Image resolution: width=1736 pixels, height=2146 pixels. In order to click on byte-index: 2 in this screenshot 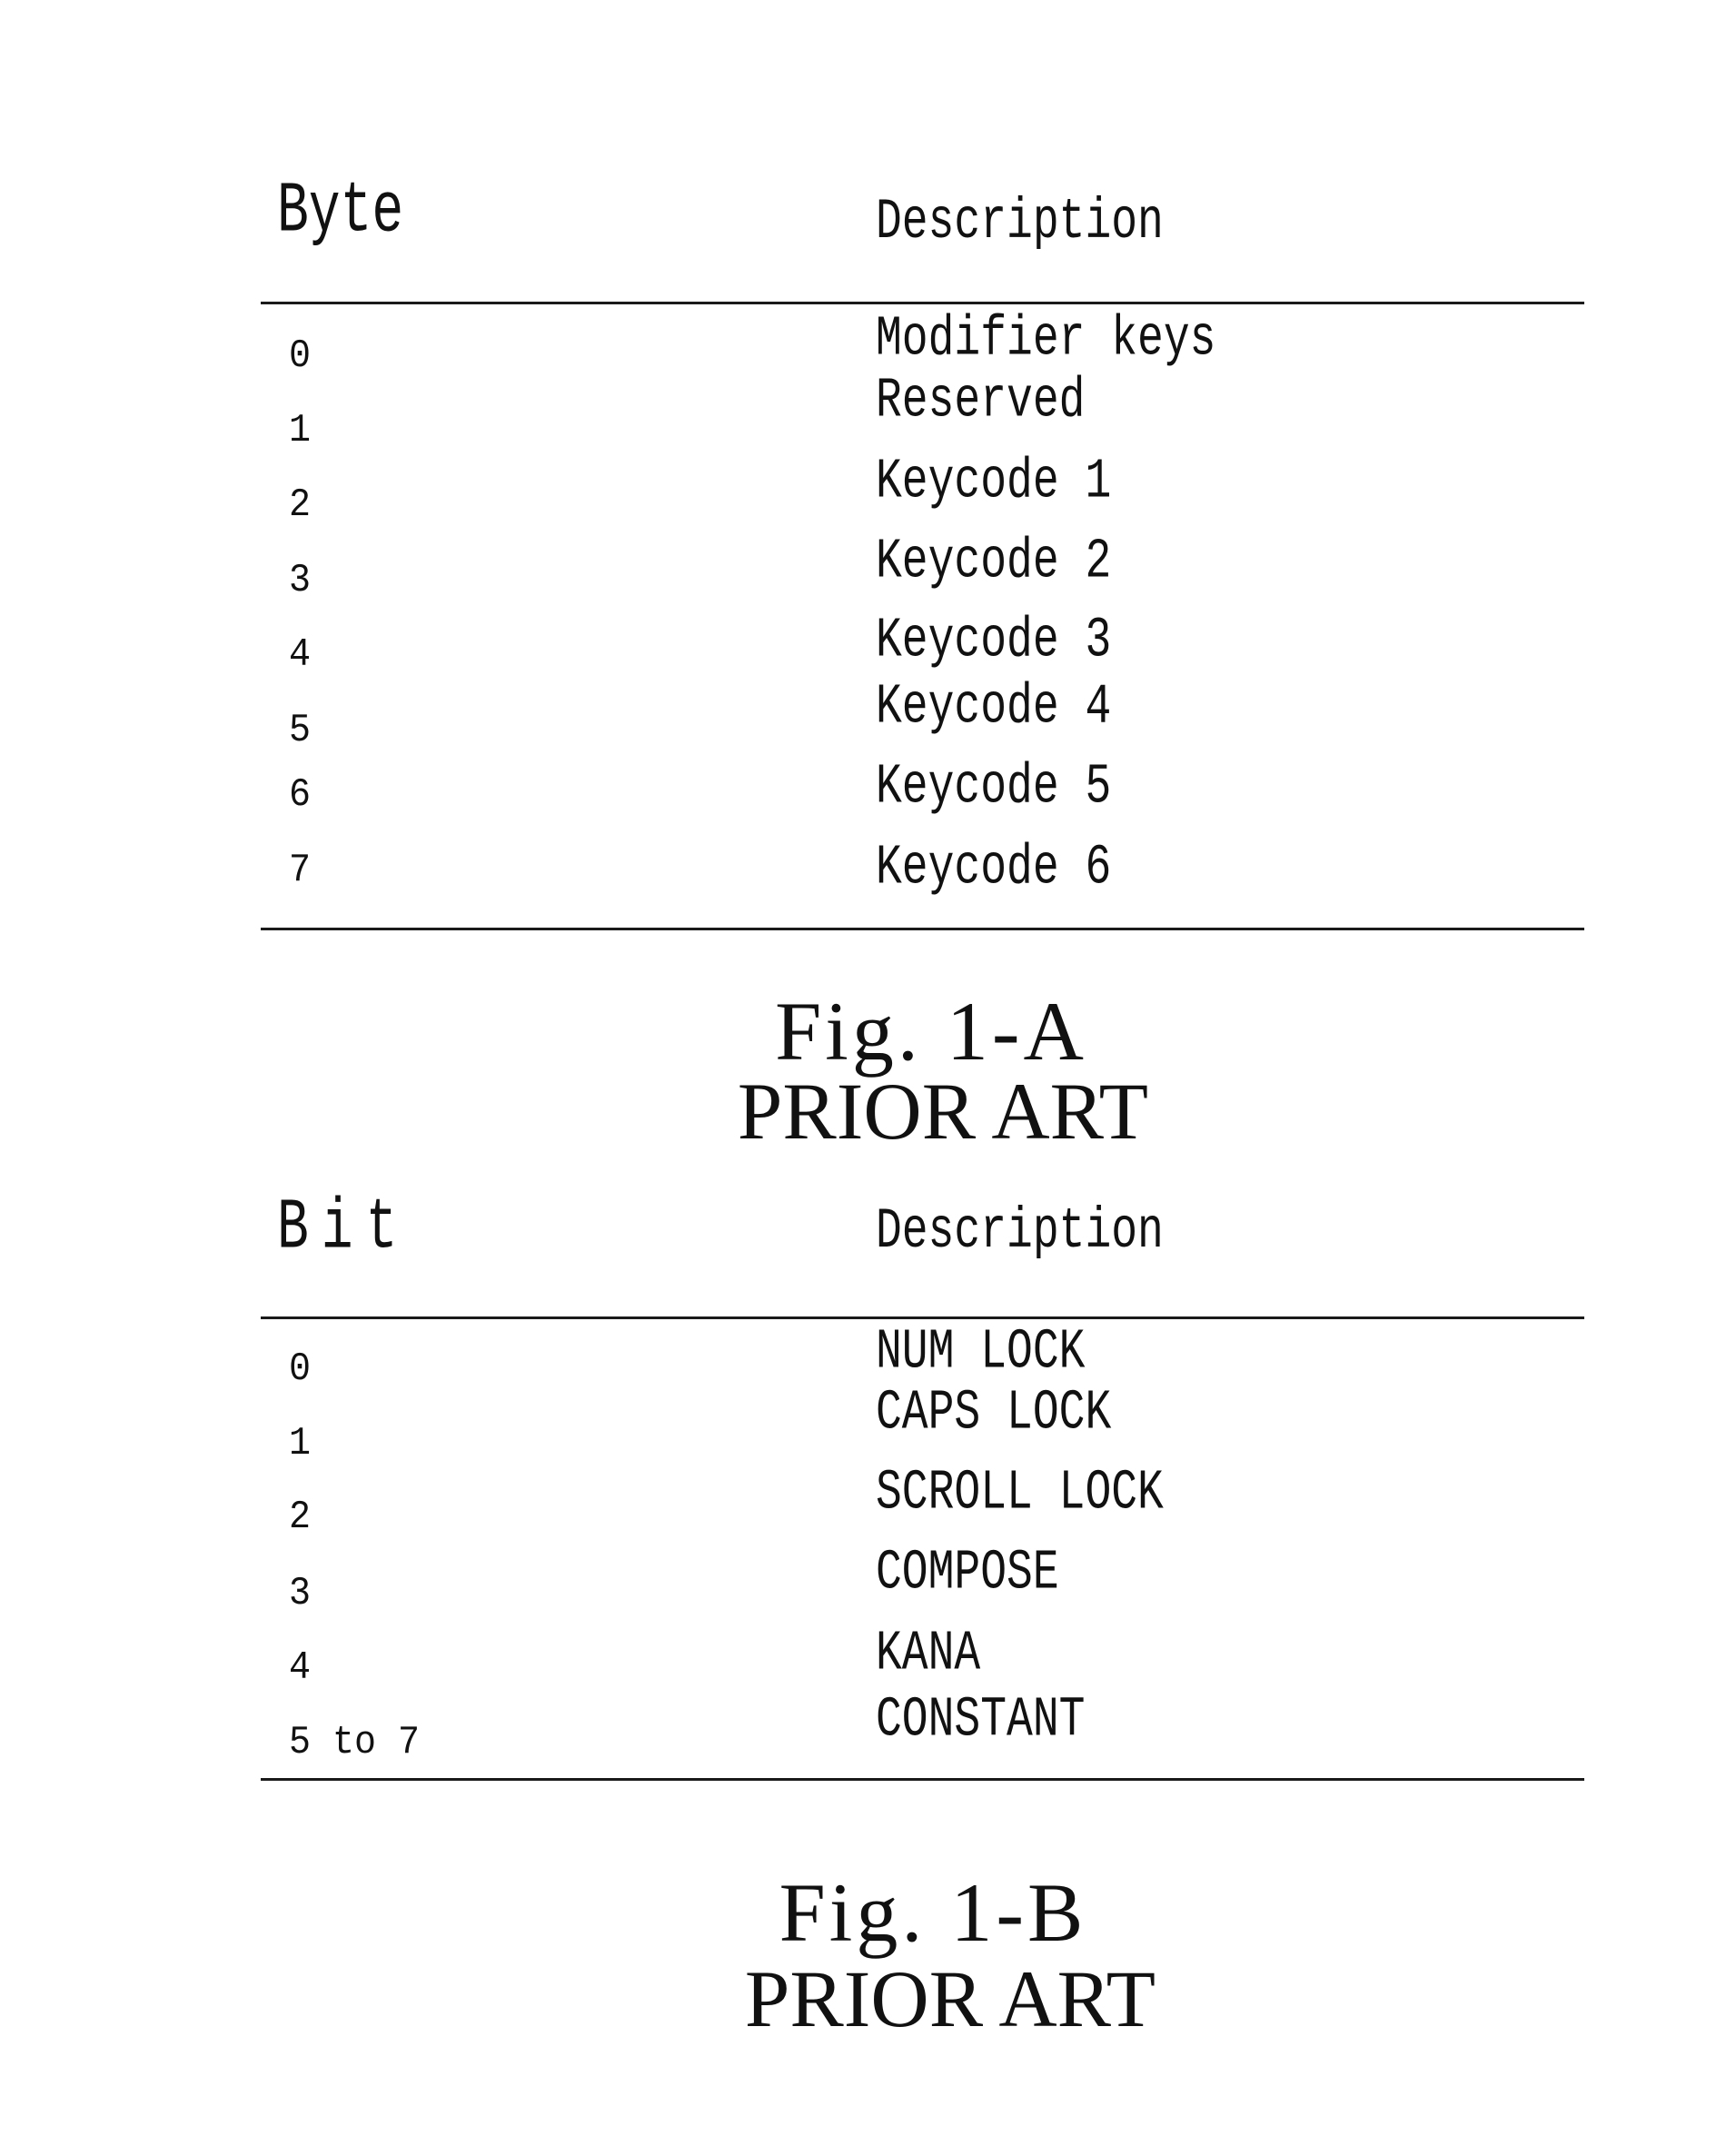, I will do `click(300, 506)`.